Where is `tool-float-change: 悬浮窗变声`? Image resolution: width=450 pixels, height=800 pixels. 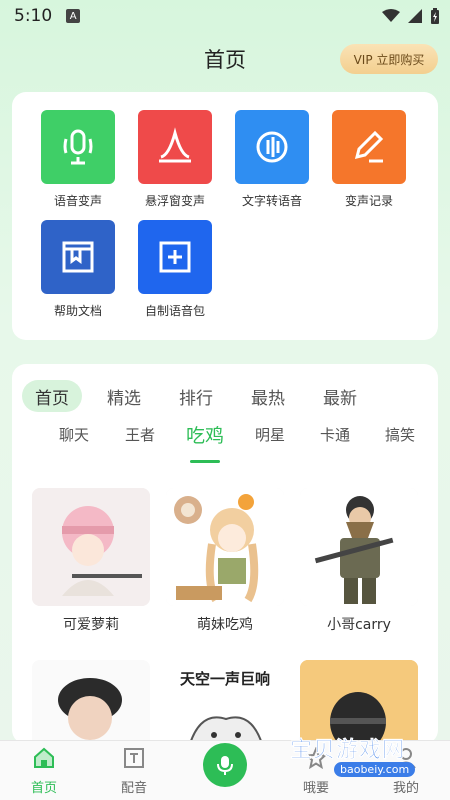
tool-float-change: 悬浮窗变声 is located at coordinates (175, 159).